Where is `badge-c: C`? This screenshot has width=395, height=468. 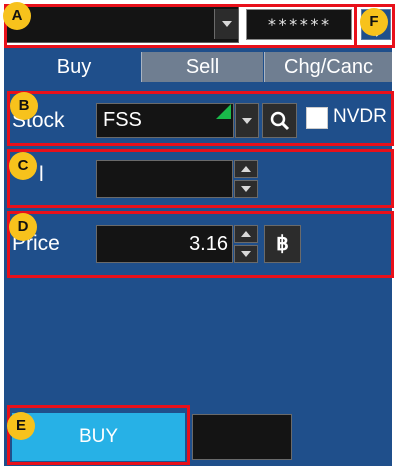
badge-c: C is located at coordinates (23, 166).